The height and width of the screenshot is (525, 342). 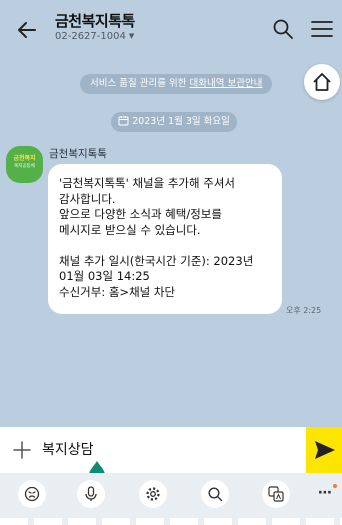 I want to click on sender-name: 금천복지톡톡, so click(x=78, y=154).